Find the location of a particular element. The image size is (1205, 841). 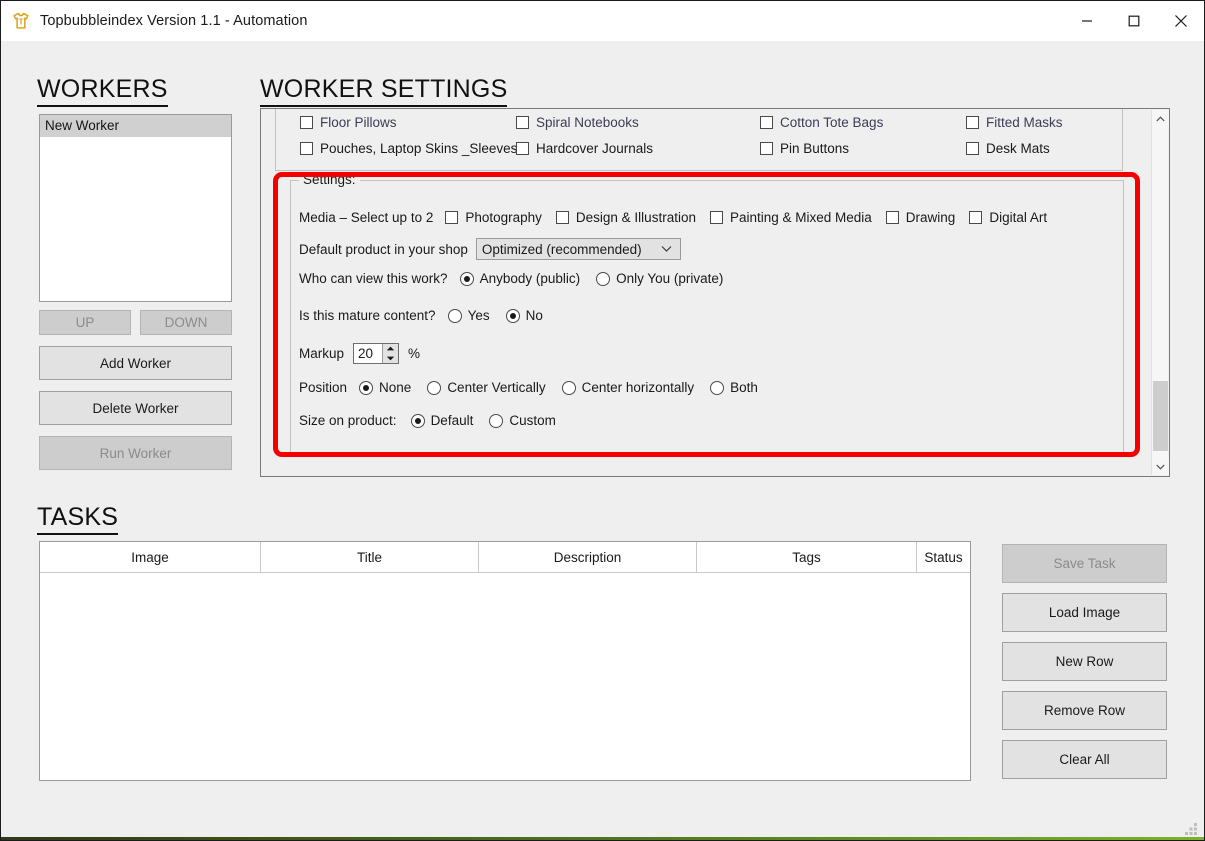

minimize-icon is located at coordinates (1086, 21).